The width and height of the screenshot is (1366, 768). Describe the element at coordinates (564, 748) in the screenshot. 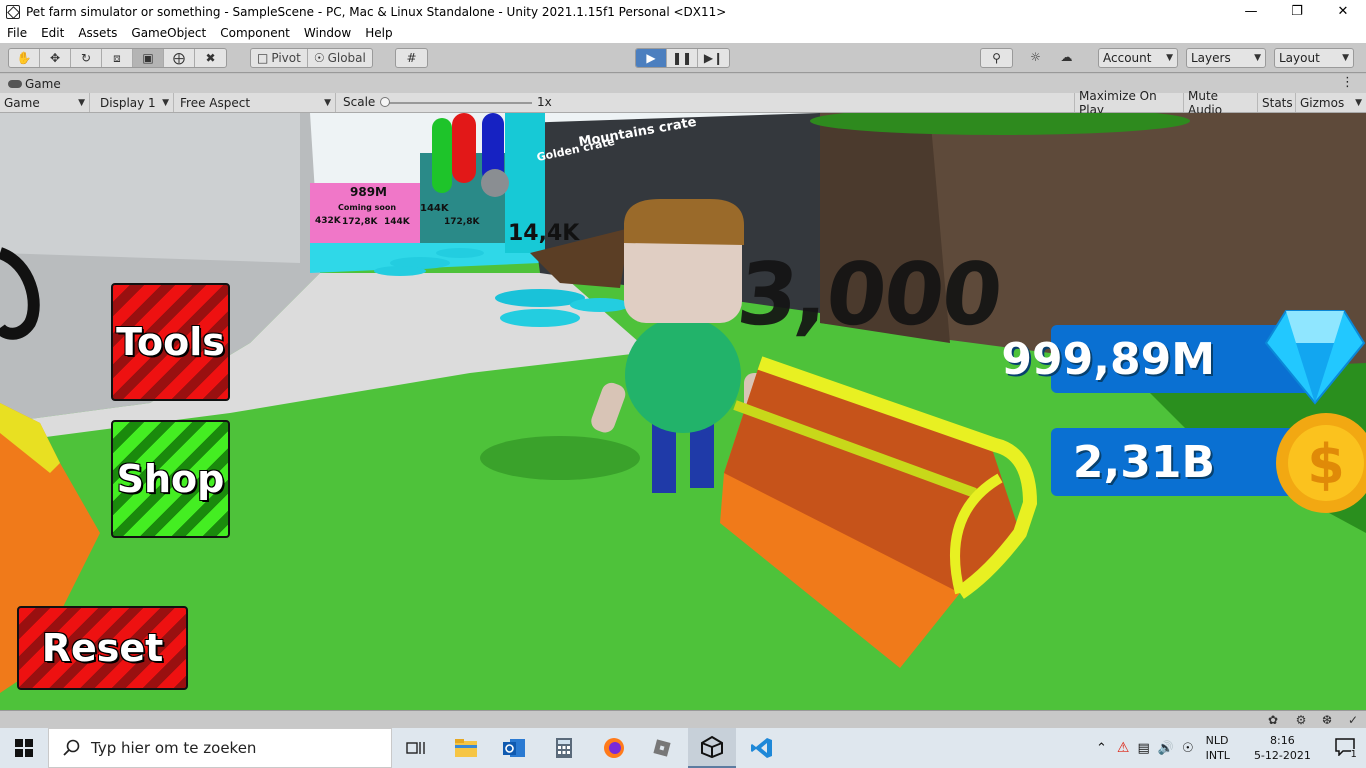

I see `calculator-button` at that location.